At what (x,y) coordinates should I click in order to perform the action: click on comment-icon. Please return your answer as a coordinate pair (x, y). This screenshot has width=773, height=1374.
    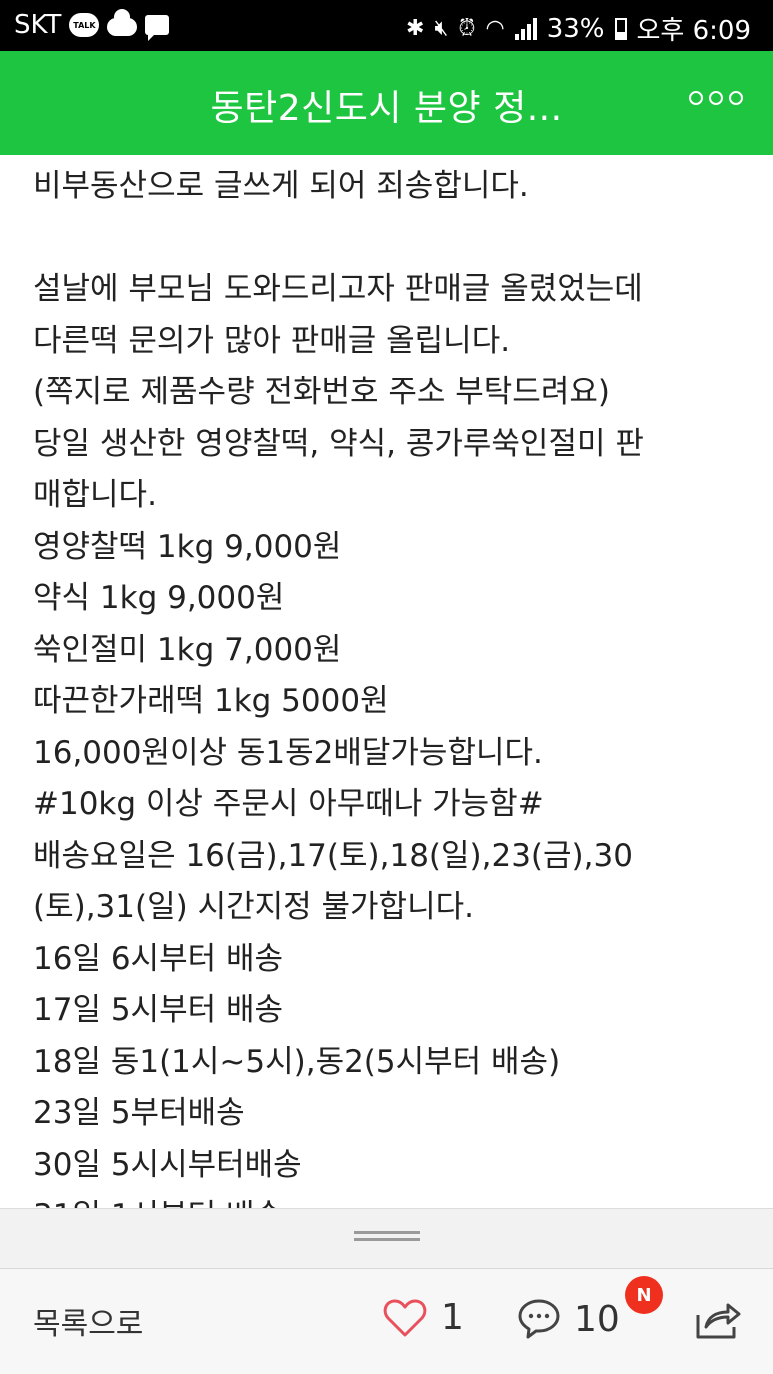
    Looking at the image, I should click on (539, 1319).